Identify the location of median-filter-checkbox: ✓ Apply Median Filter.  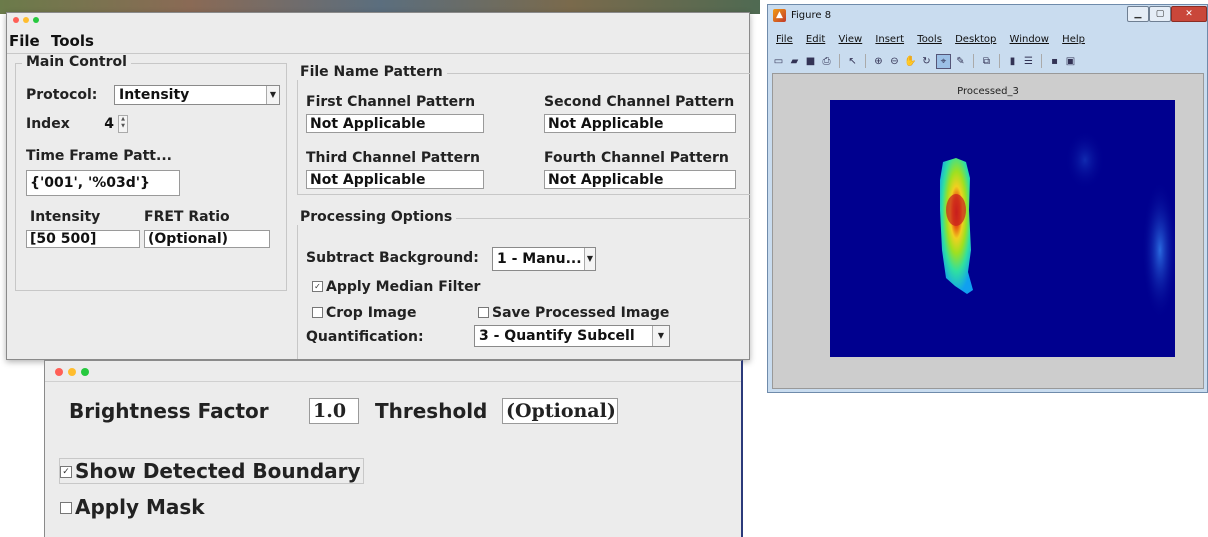
(396, 287).